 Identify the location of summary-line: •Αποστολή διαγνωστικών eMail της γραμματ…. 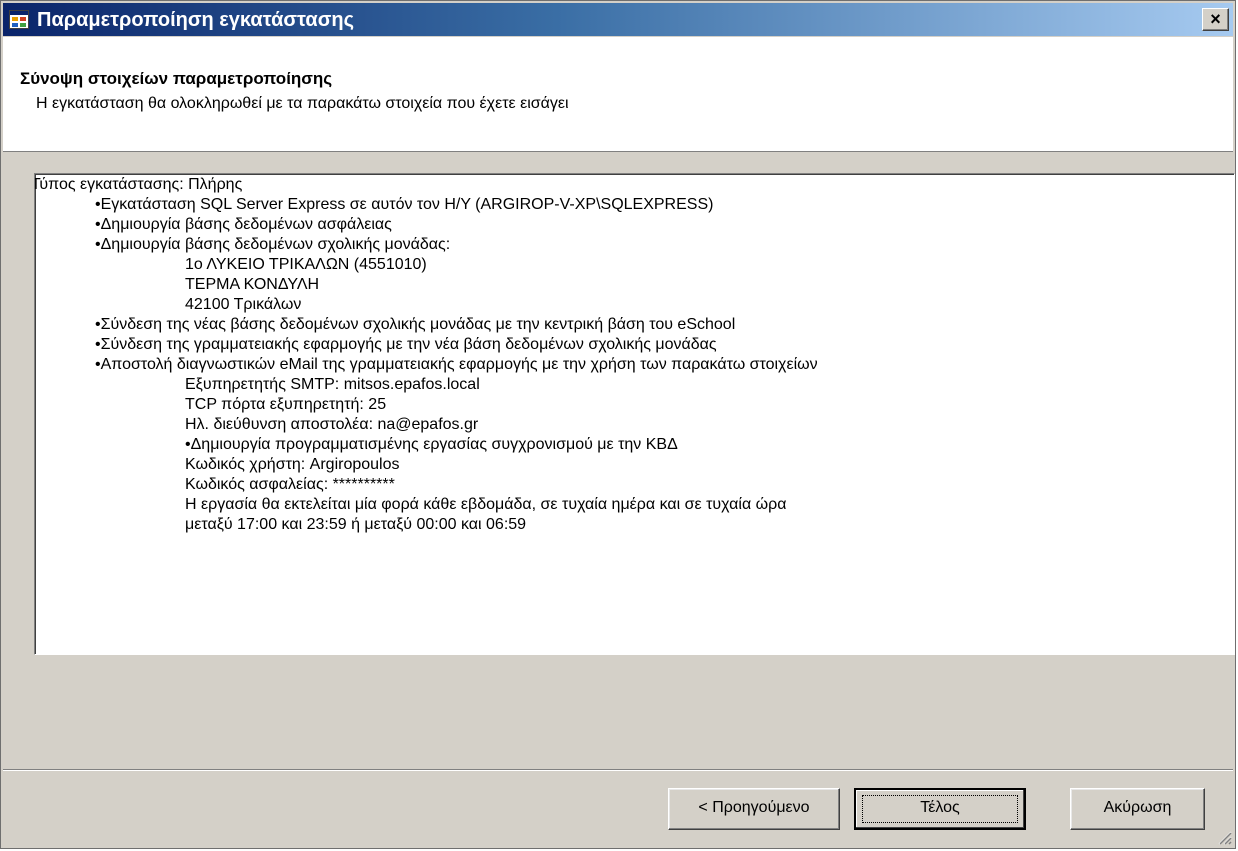
(456, 364).